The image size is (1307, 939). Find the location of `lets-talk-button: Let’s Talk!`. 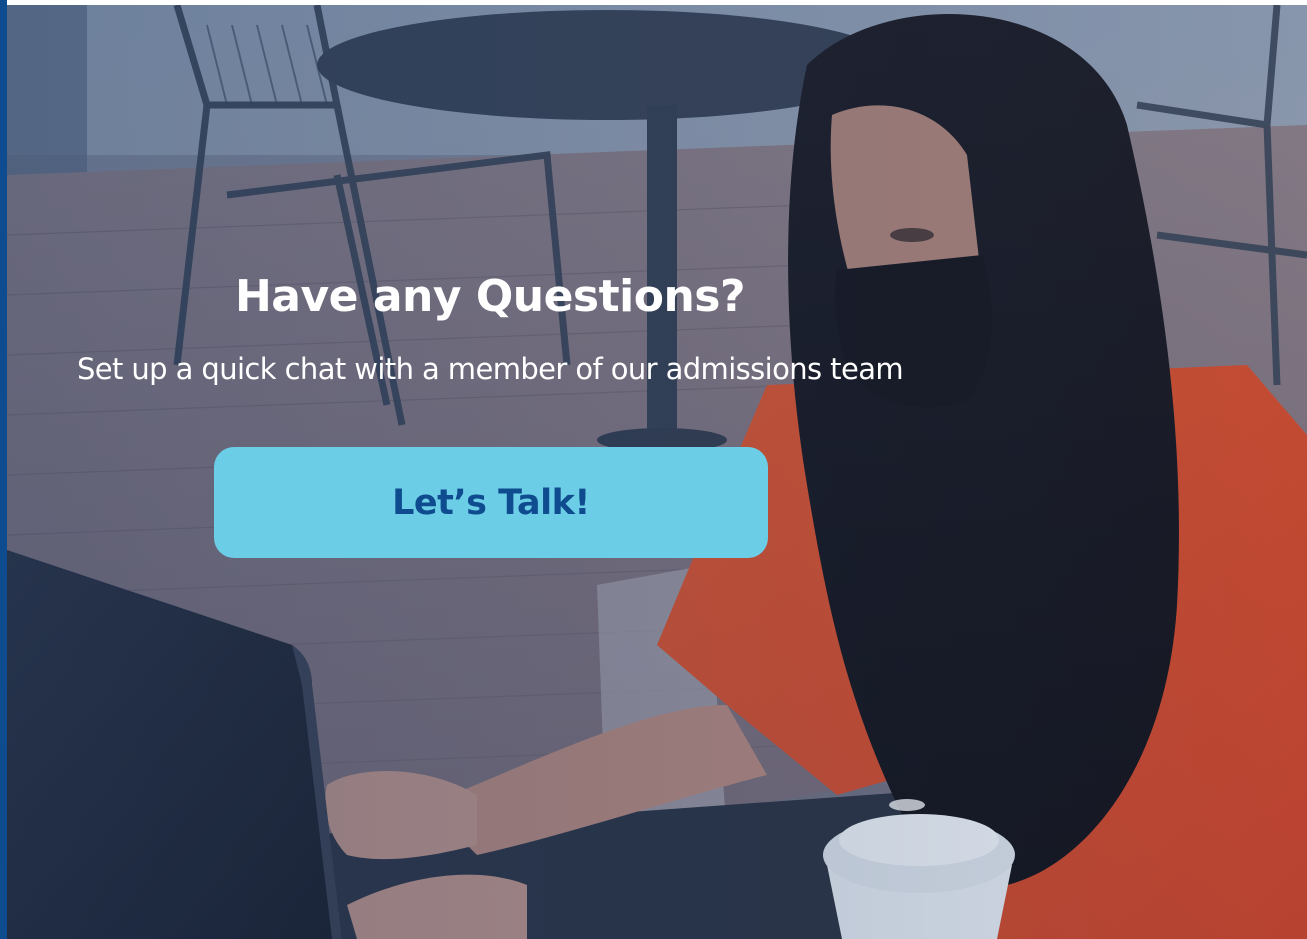

lets-talk-button: Let’s Talk! is located at coordinates (491, 502).